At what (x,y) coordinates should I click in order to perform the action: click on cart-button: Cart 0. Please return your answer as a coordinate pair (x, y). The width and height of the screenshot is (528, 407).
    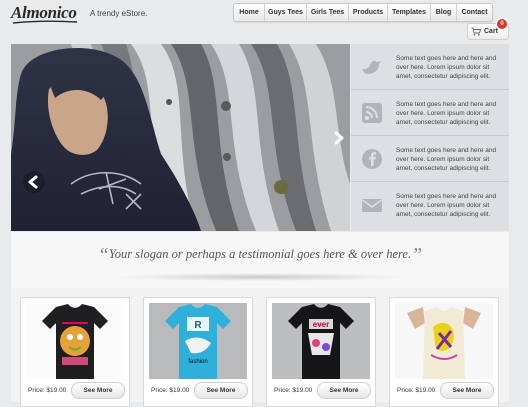
    Looking at the image, I should click on (488, 29).